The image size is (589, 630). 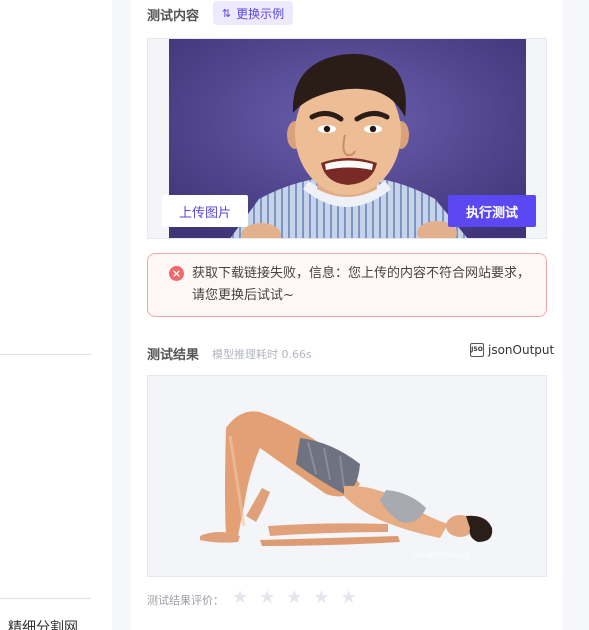 What do you see at coordinates (121, 315) in the screenshot?
I see `left-gutter` at bounding box center [121, 315].